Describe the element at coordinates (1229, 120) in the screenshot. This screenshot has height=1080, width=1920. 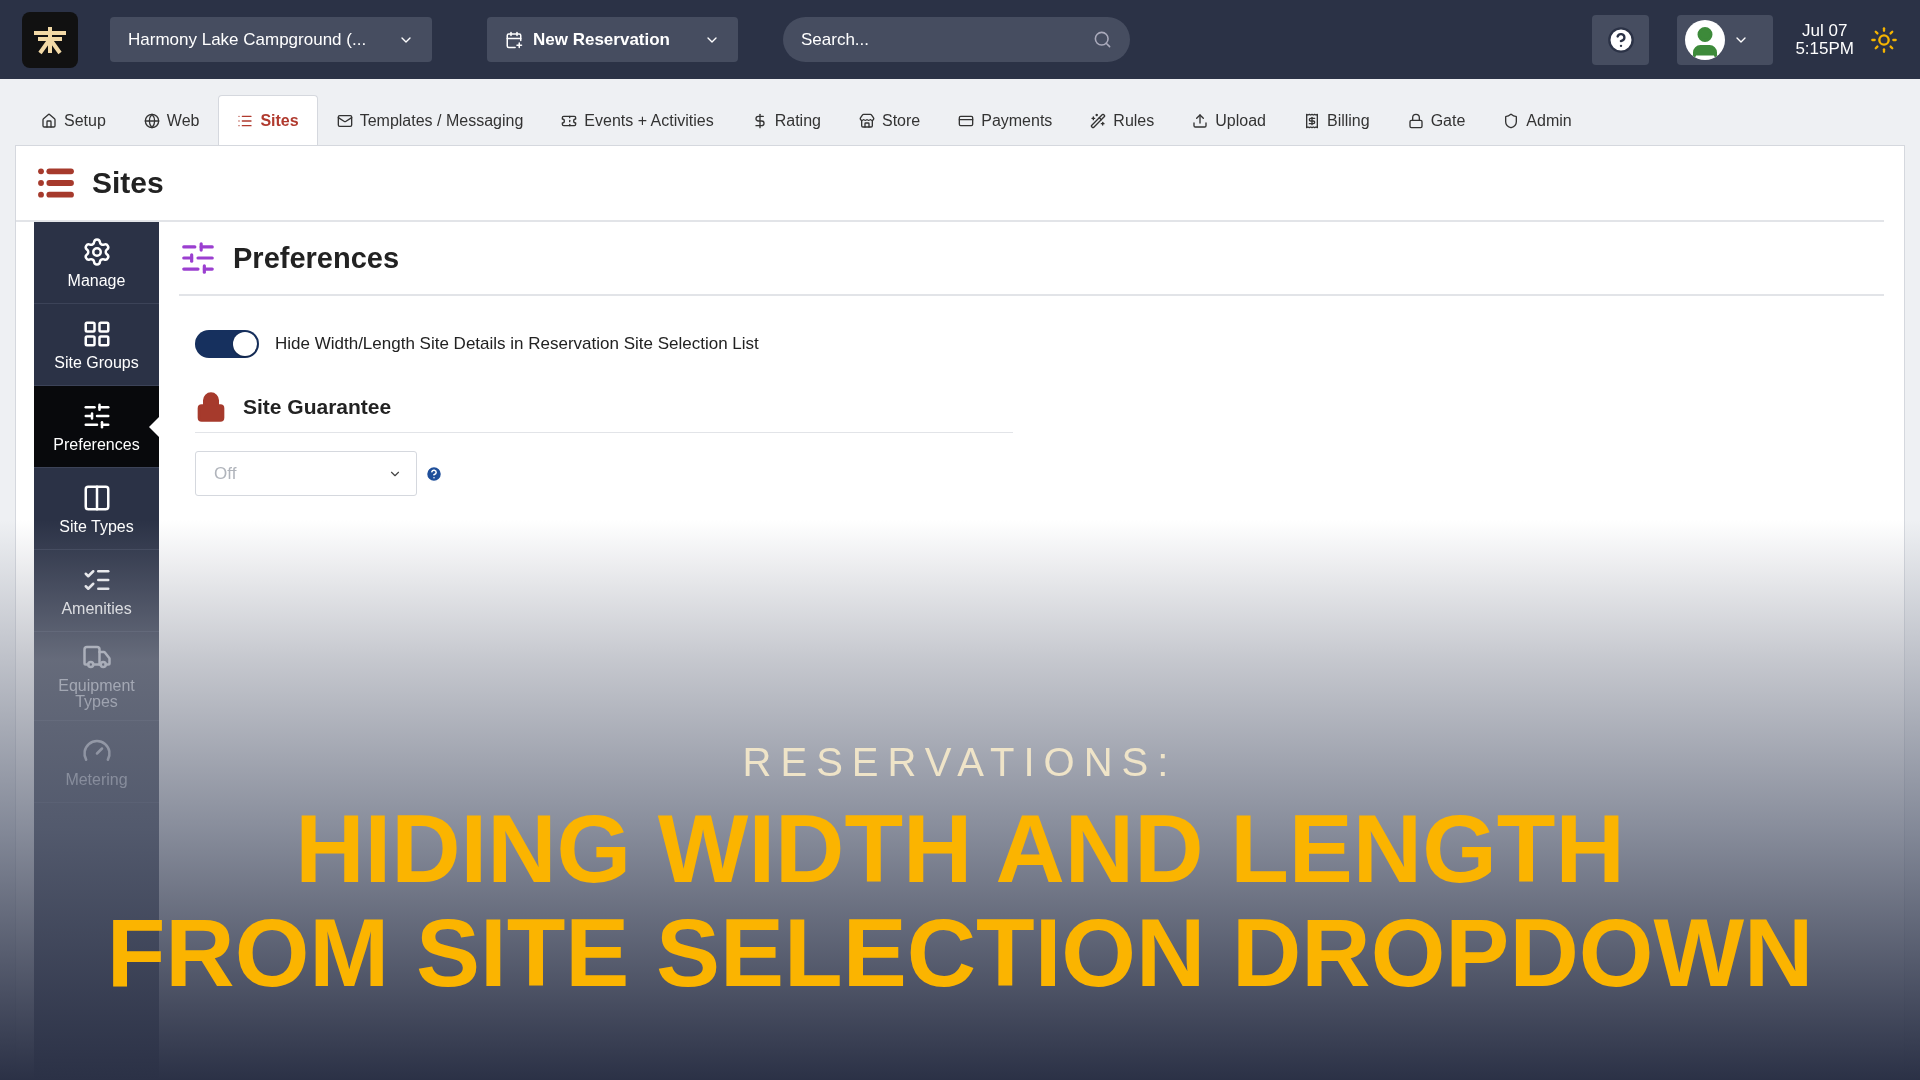
I see `nav-tab: Upload` at that location.